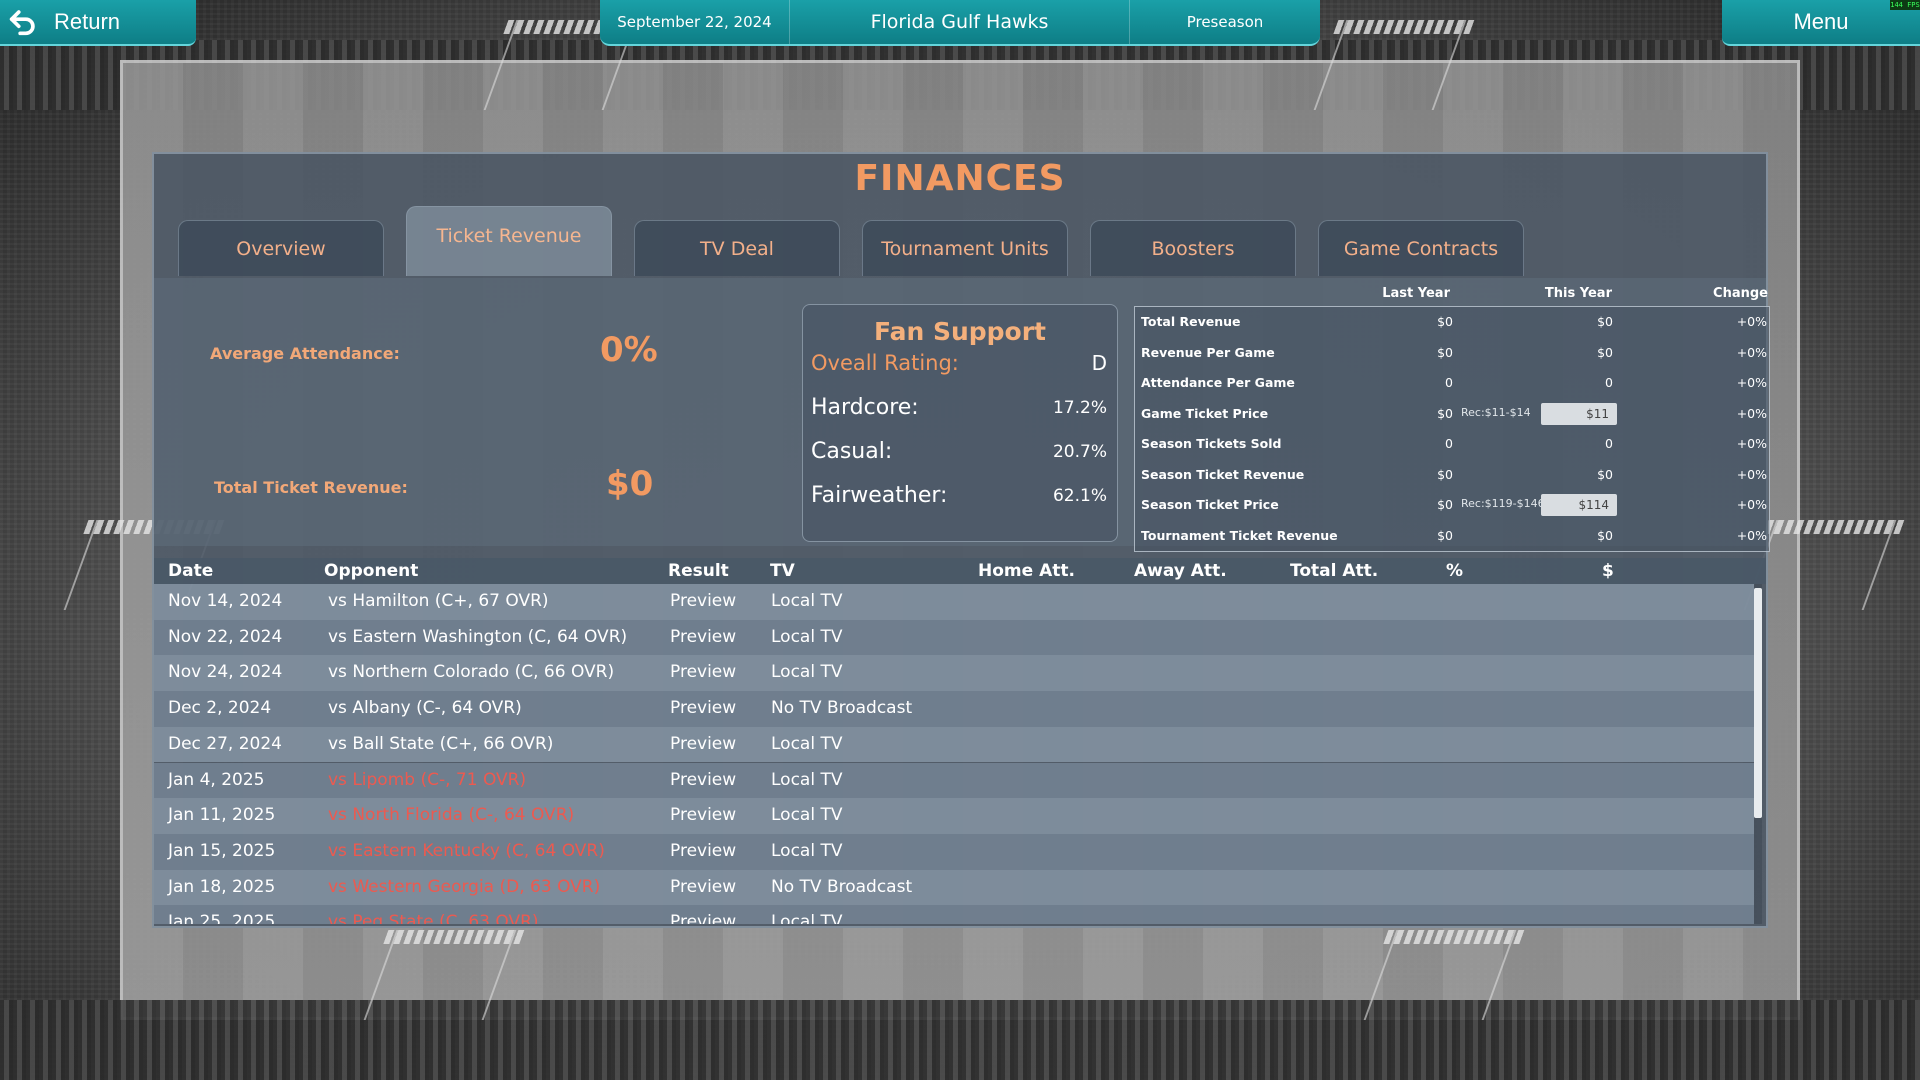  Describe the element at coordinates (698, 571) in the screenshot. I see `col-result: Result` at that location.